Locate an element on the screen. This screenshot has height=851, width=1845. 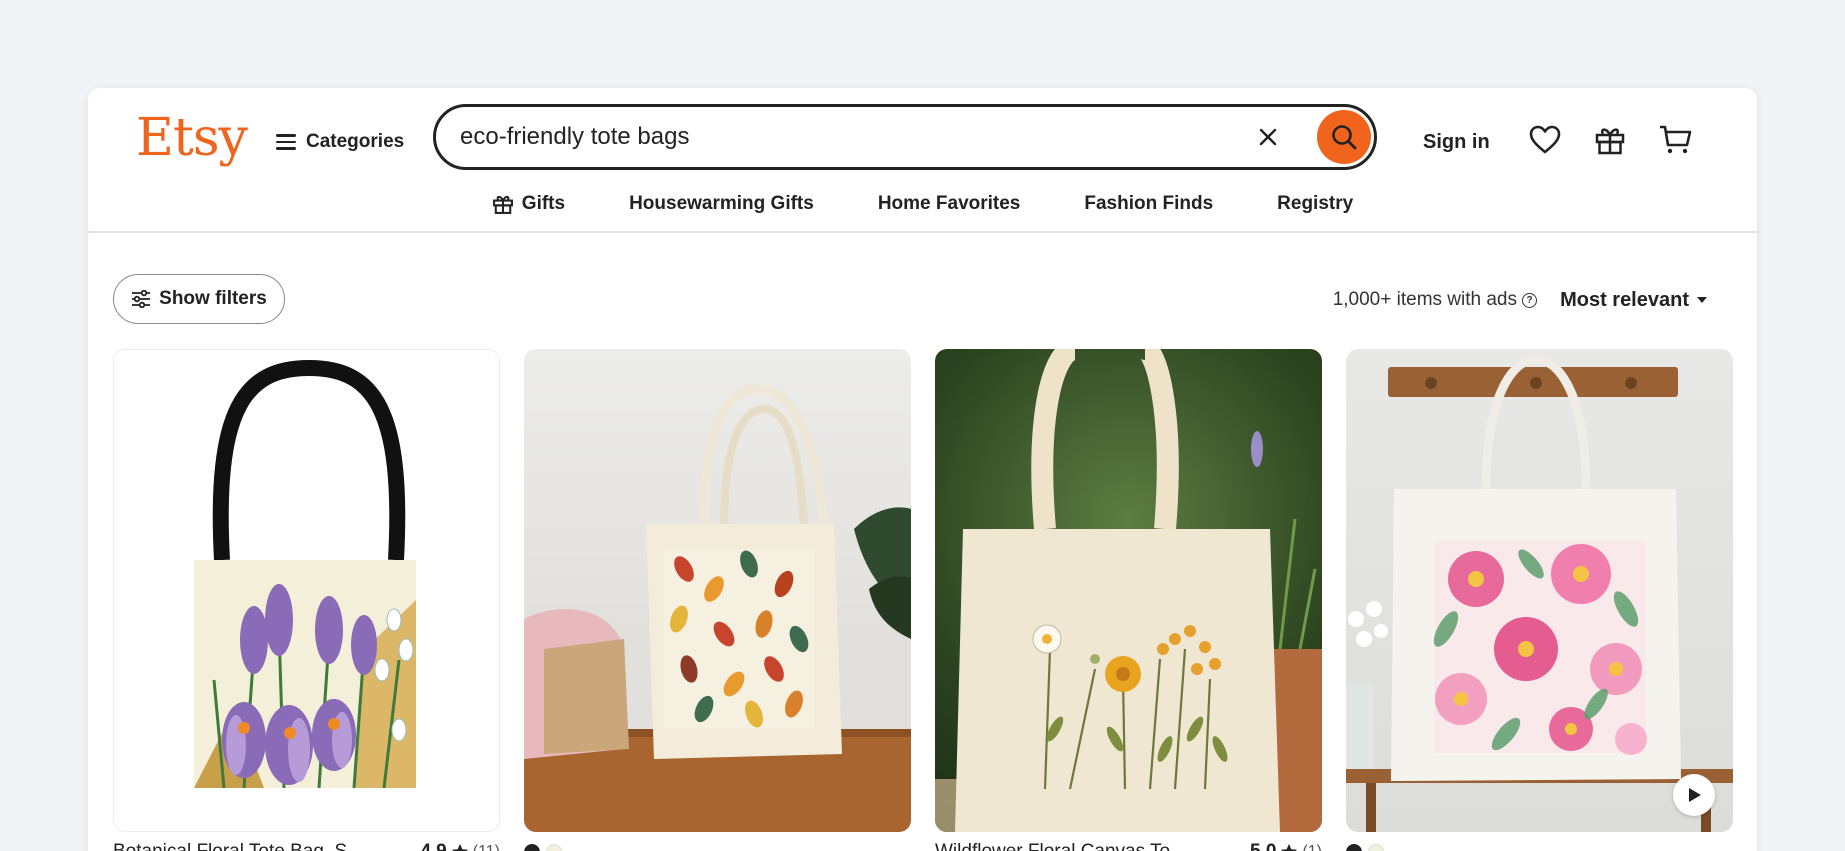
filter-icon is located at coordinates (141, 299).